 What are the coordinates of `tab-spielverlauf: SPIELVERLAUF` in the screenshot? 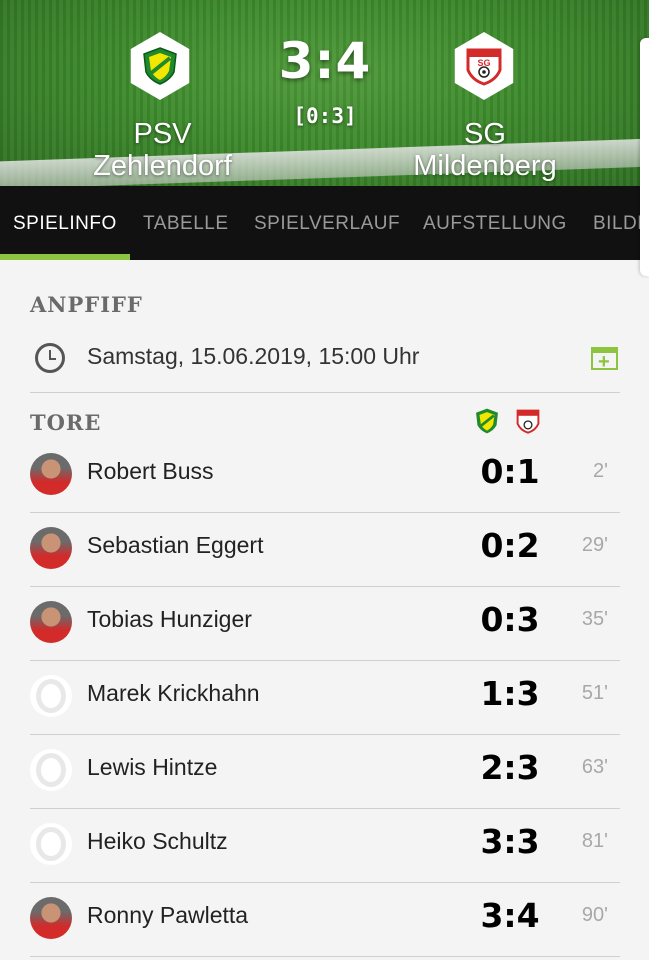 It's located at (327, 223).